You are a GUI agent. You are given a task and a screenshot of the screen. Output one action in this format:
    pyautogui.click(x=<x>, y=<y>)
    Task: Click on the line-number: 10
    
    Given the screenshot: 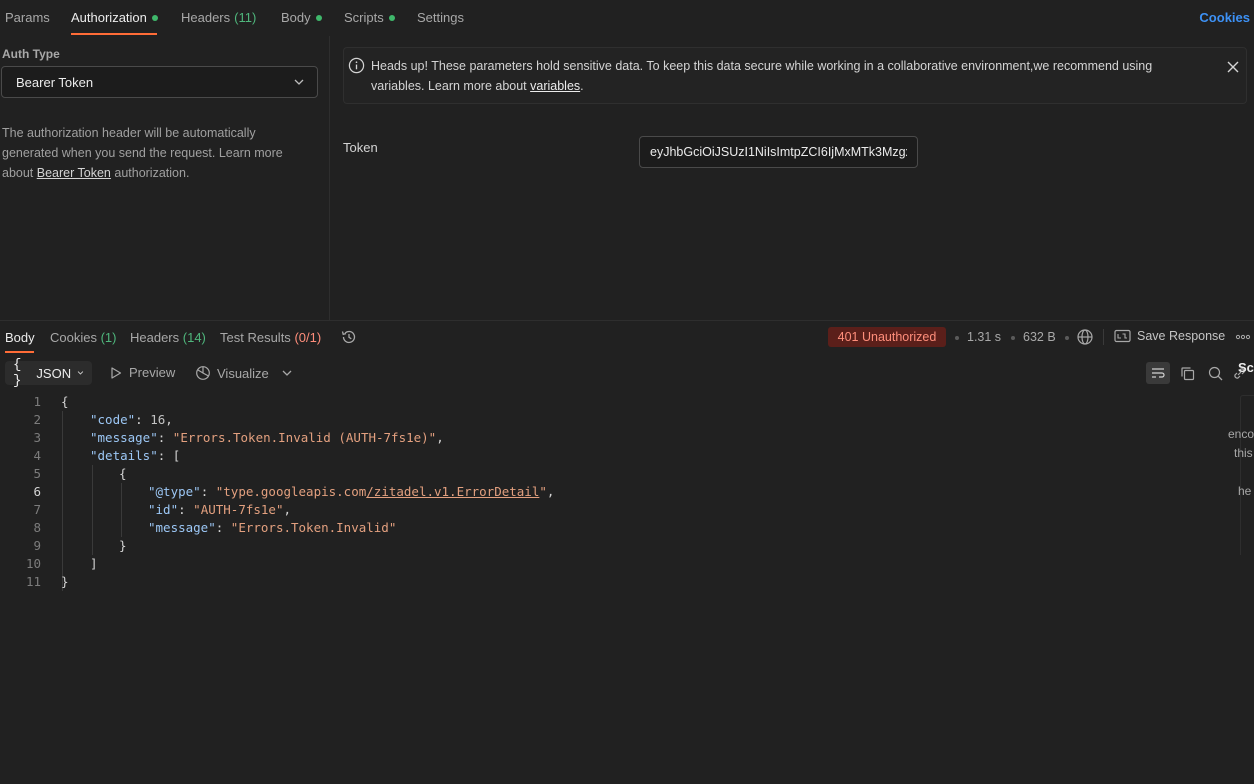 What is the action you would take?
    pyautogui.click(x=33, y=563)
    